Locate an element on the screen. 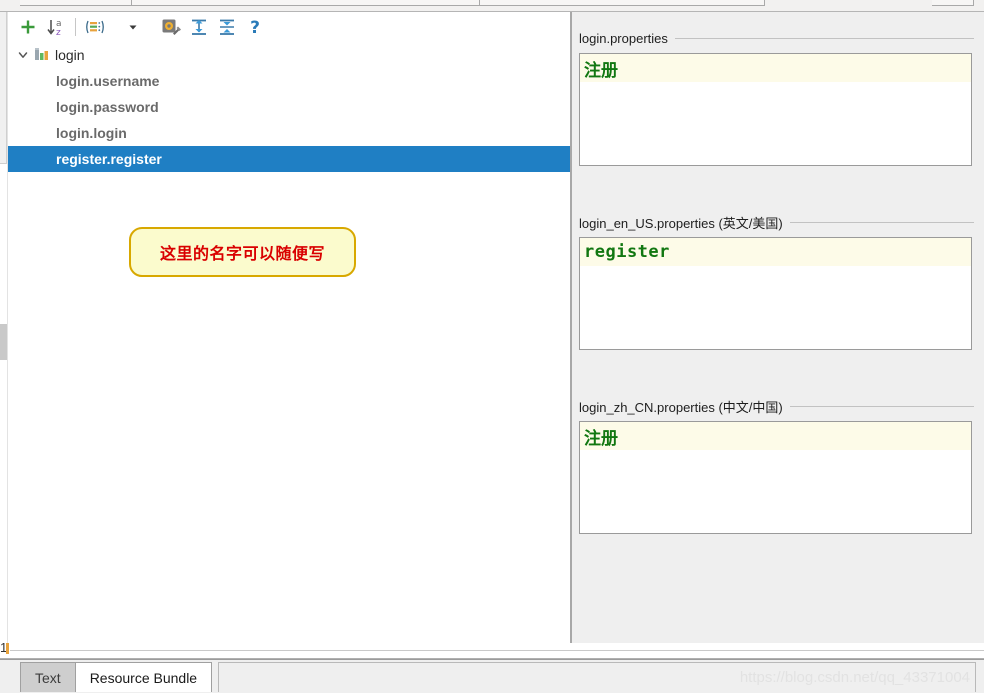 Image resolution: width=984 pixels, height=693 pixels. expand-all-button is located at coordinates (199, 27).